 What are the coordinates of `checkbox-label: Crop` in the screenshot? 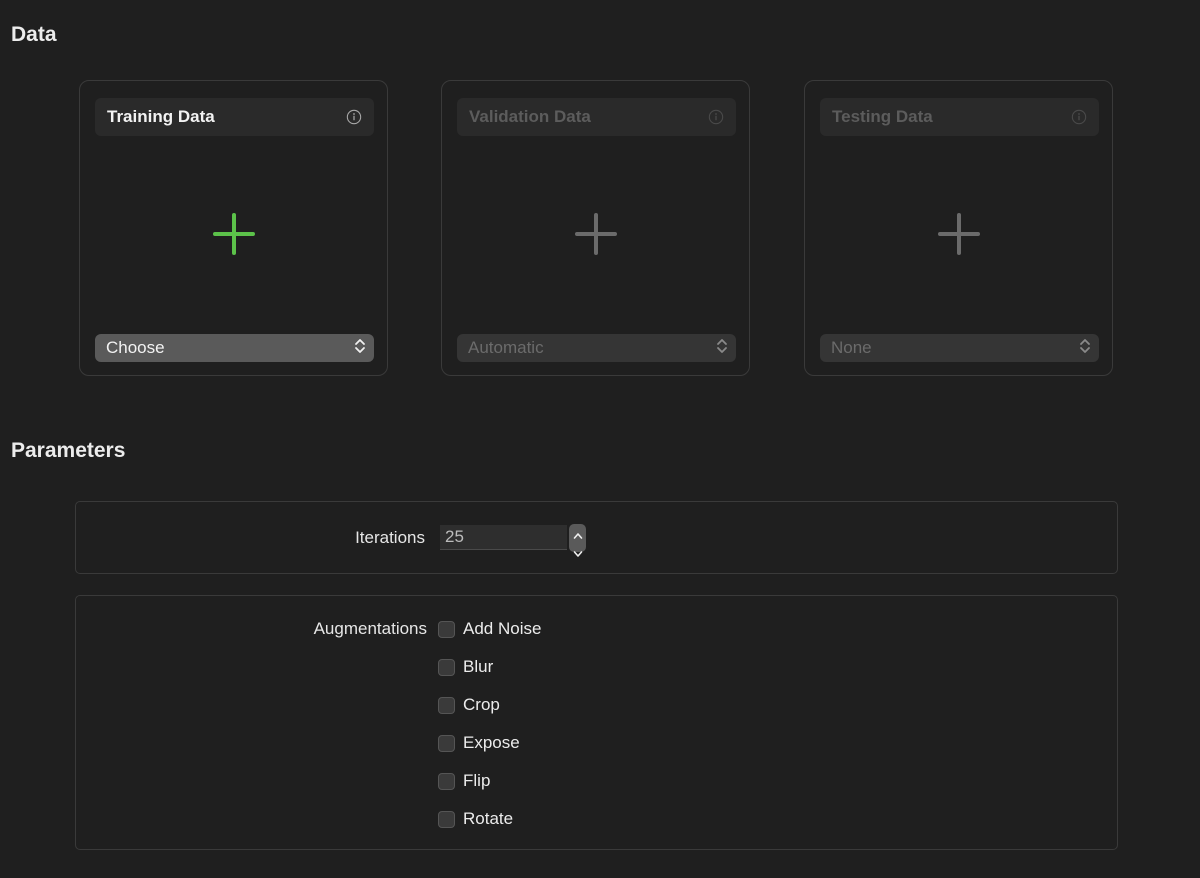 It's located at (481, 704).